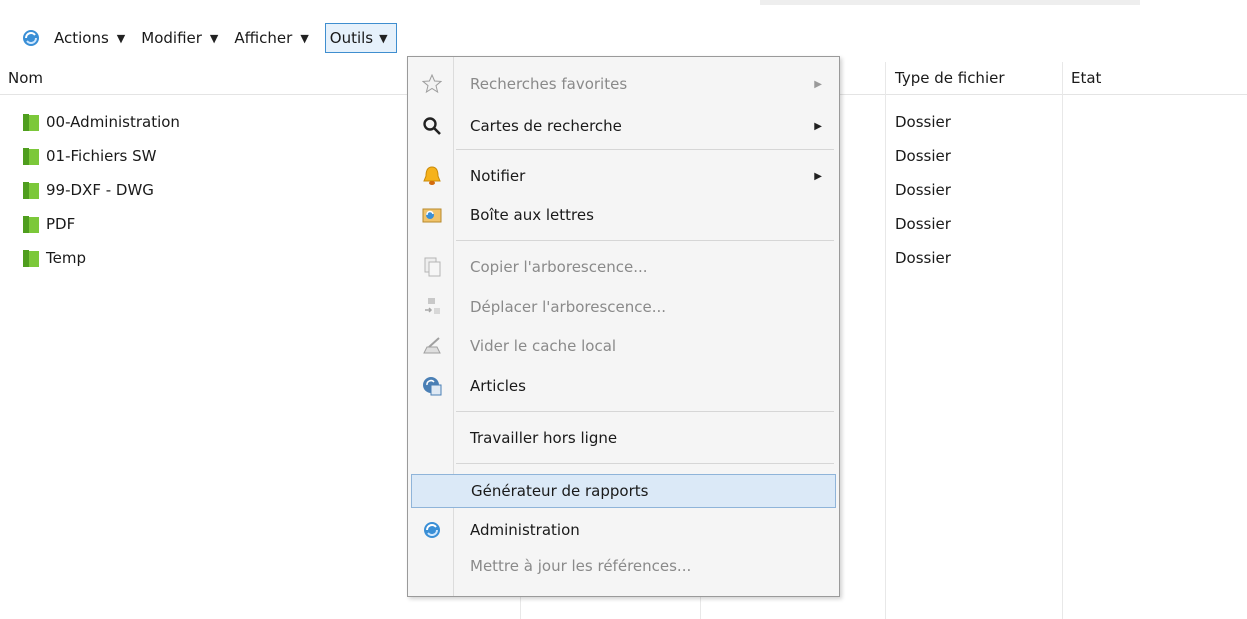 The image size is (1247, 619). I want to click on menu-item-label: Générateur de rapports, so click(560, 491).